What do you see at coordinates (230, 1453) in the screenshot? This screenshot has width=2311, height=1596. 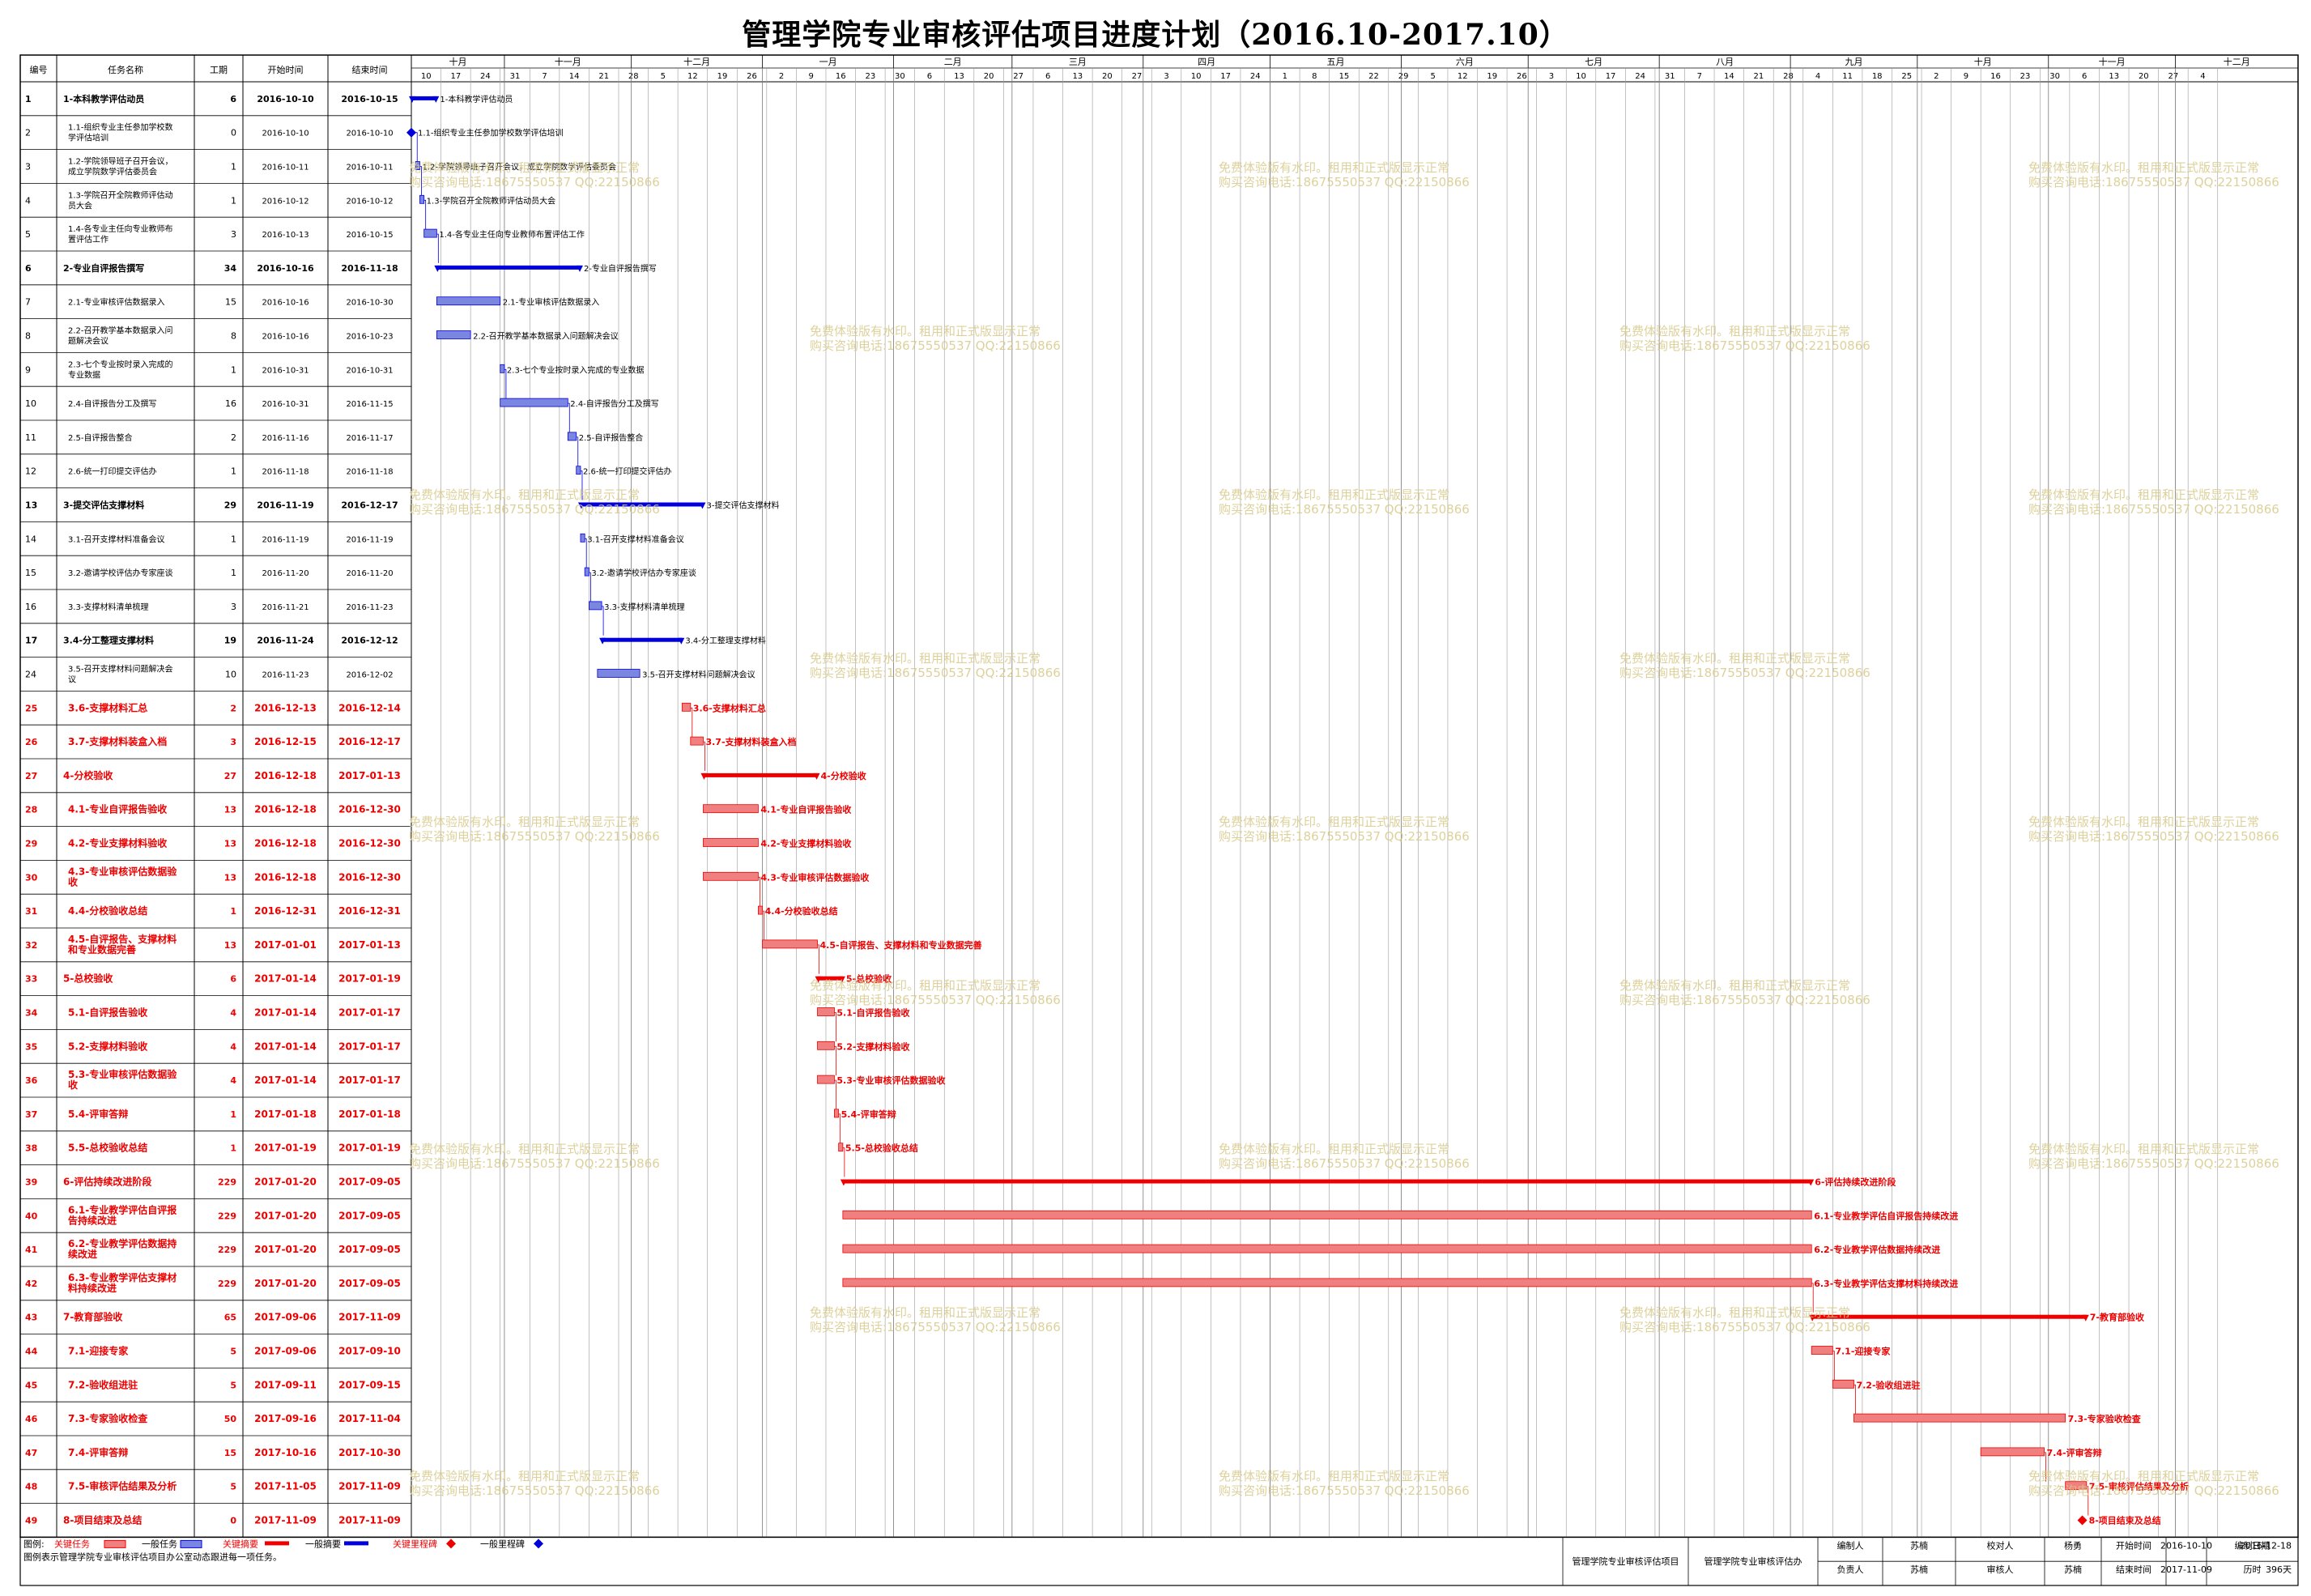 I see `task-duration: 15` at bounding box center [230, 1453].